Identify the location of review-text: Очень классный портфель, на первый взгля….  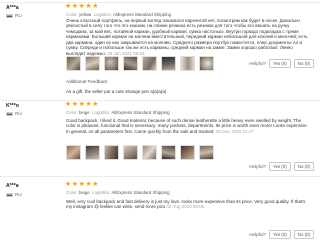
(187, 37).